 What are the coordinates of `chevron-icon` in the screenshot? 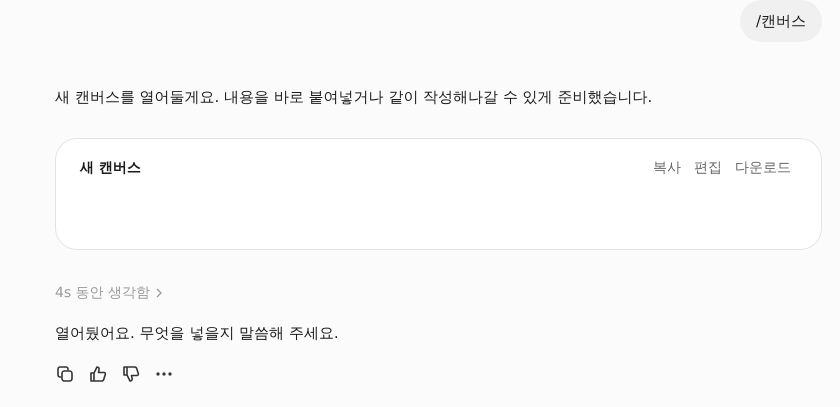 It's located at (159, 293).